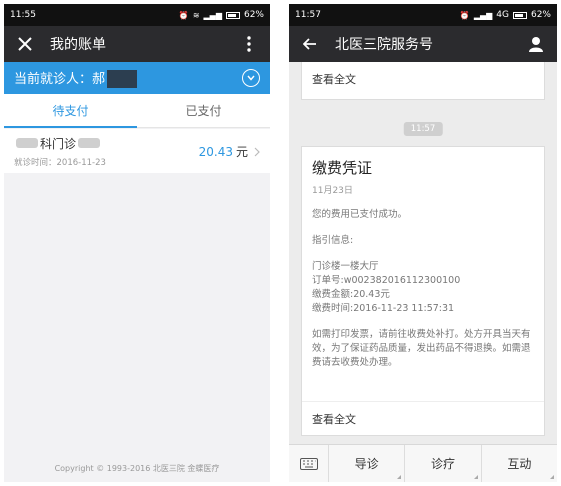  What do you see at coordinates (536, 44) in the screenshot?
I see `user-profile-icon` at bounding box center [536, 44].